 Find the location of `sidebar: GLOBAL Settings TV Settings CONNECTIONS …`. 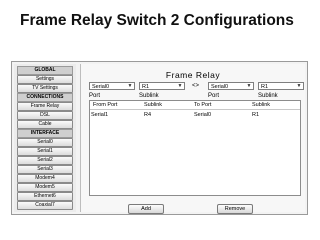

sidebar: GLOBAL Settings TV Settings CONNECTIONS … is located at coordinates (45, 138).